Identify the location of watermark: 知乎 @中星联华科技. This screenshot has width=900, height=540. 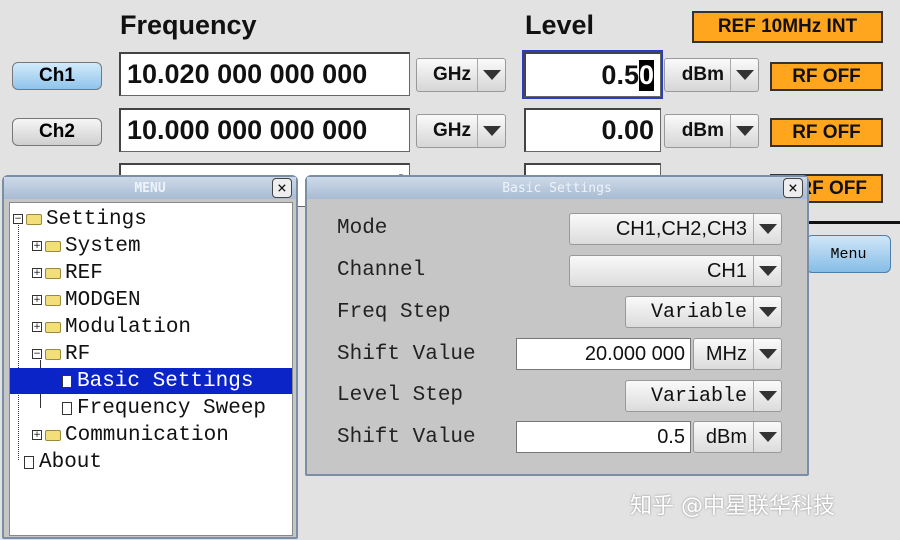
(732, 506).